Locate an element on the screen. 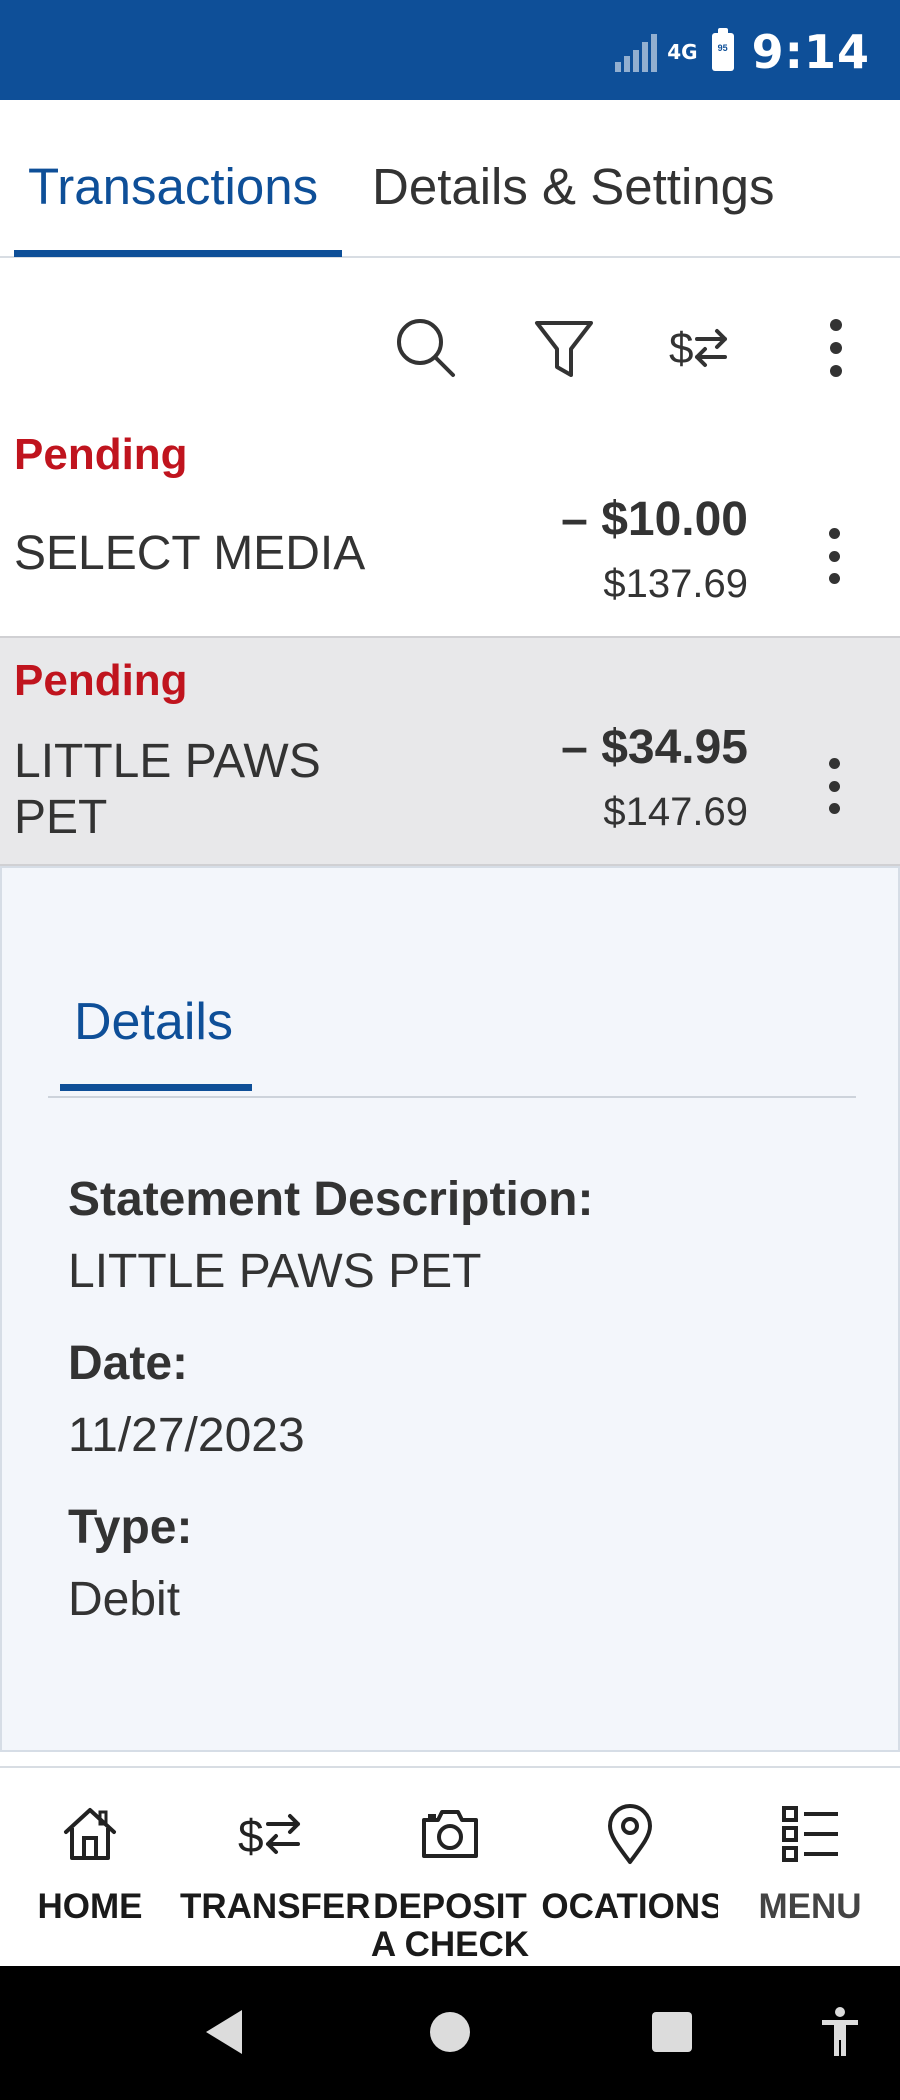  transaction-amount: – $10.00 is located at coordinates (654, 519).